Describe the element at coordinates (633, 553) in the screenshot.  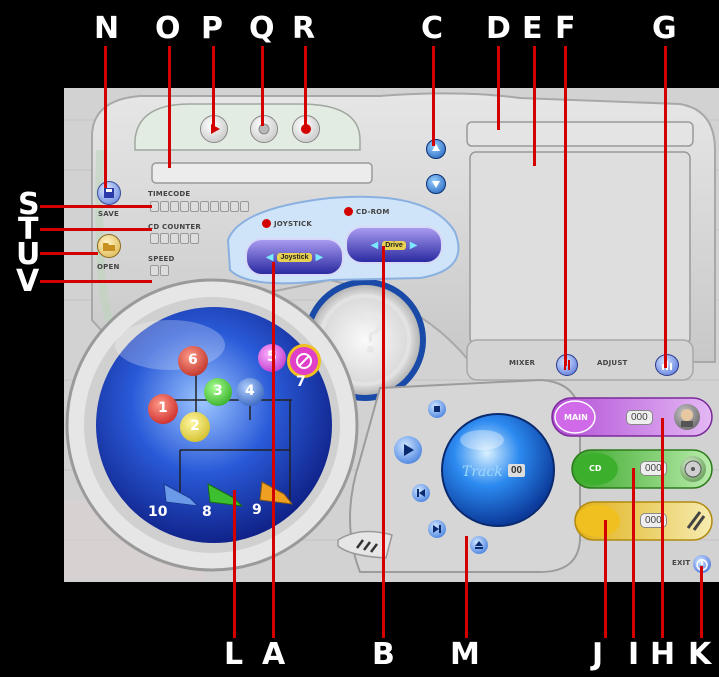
I see `leader-I` at that location.